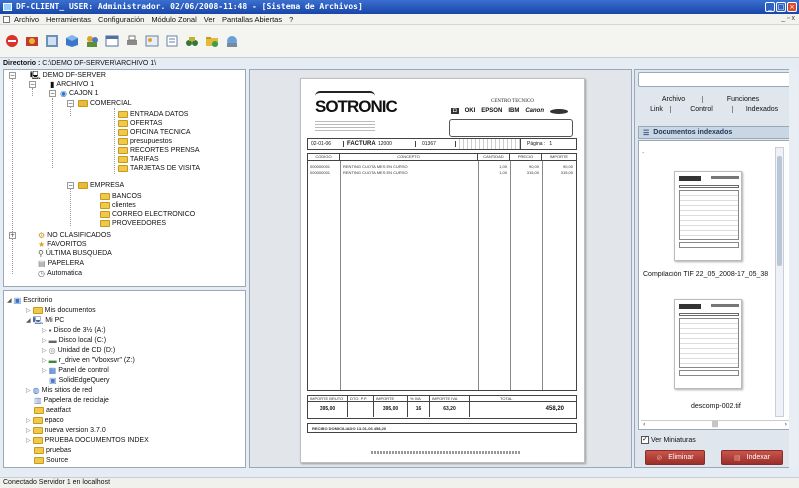  What do you see at coordinates (41, 253) in the screenshot?
I see `search-icon: ⚲` at bounding box center [41, 253].